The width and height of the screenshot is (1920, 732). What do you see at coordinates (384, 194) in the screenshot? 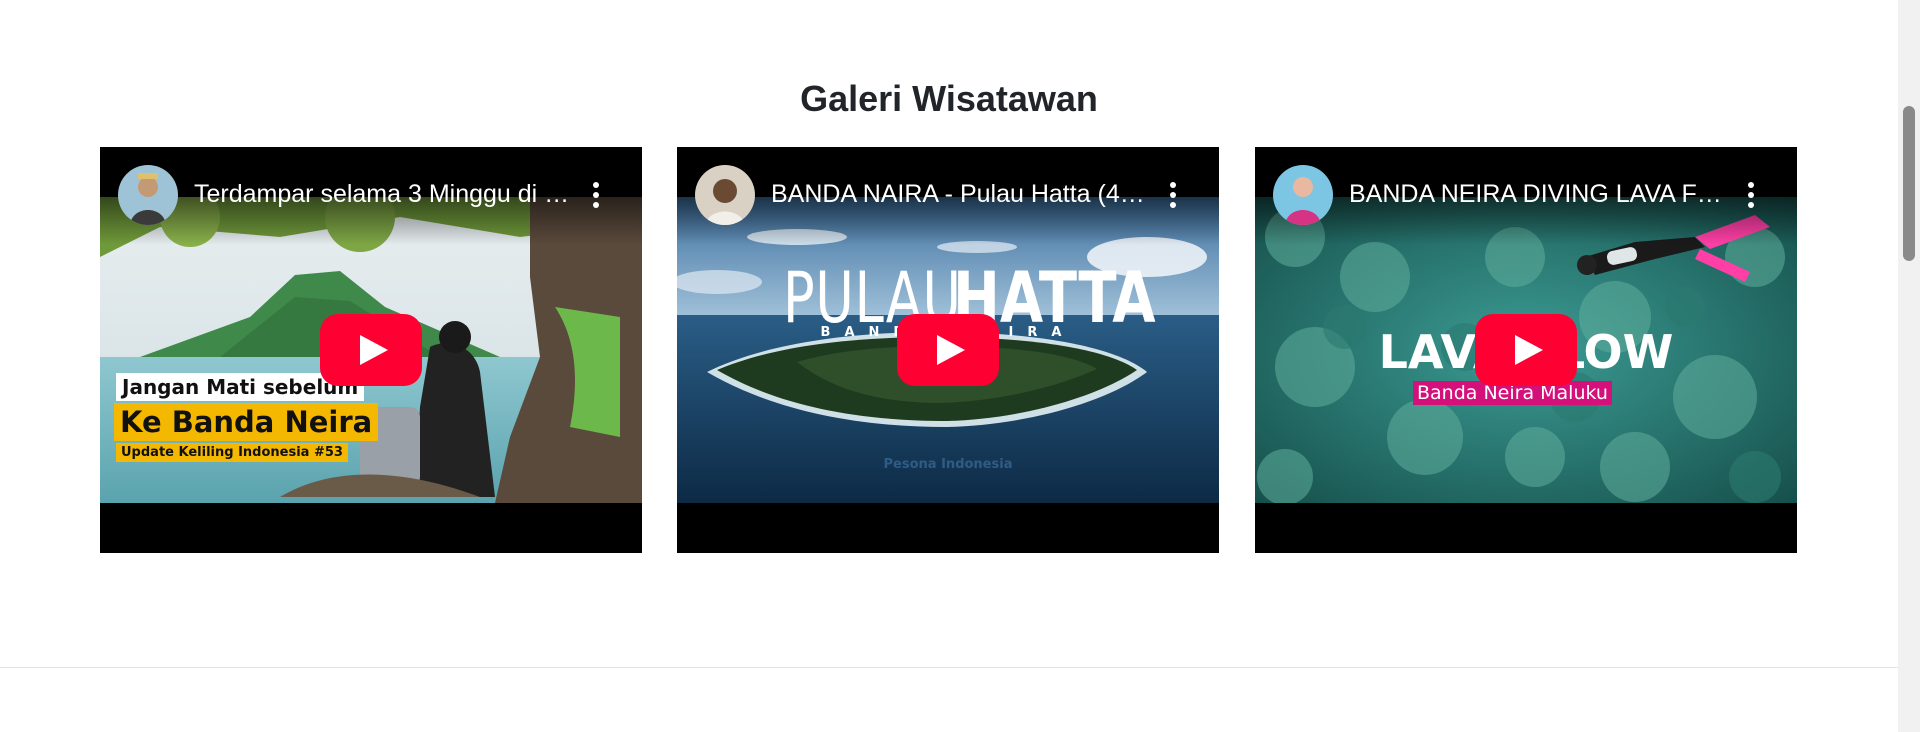
I see `video-title: Terdampar selama 3 Minggu di Banda Neira` at bounding box center [384, 194].